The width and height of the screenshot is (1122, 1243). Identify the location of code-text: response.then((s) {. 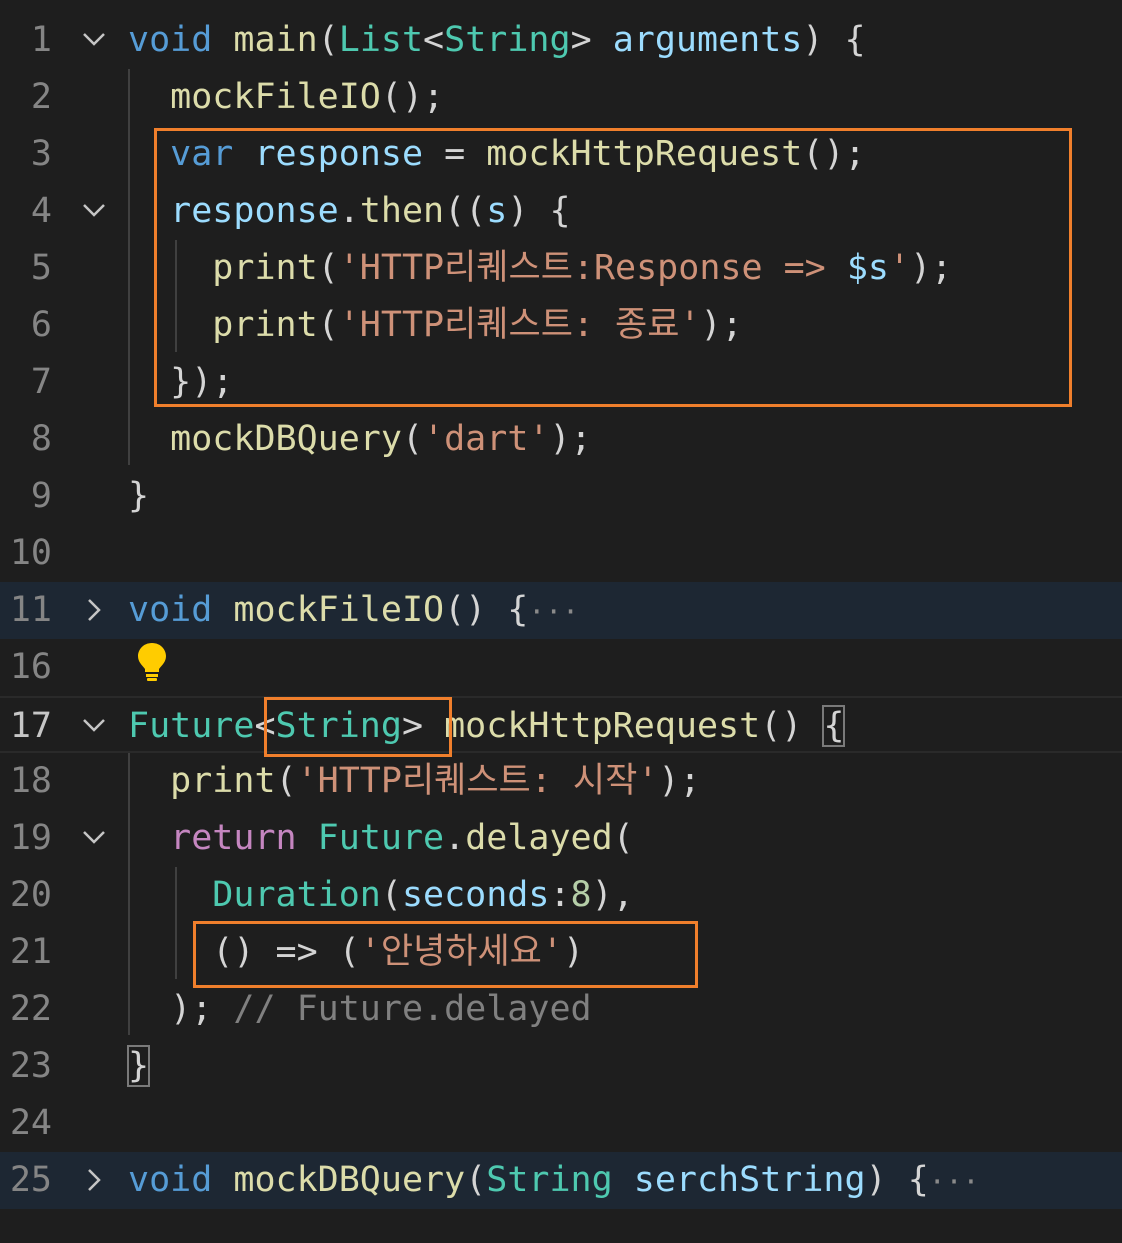
(349, 211).